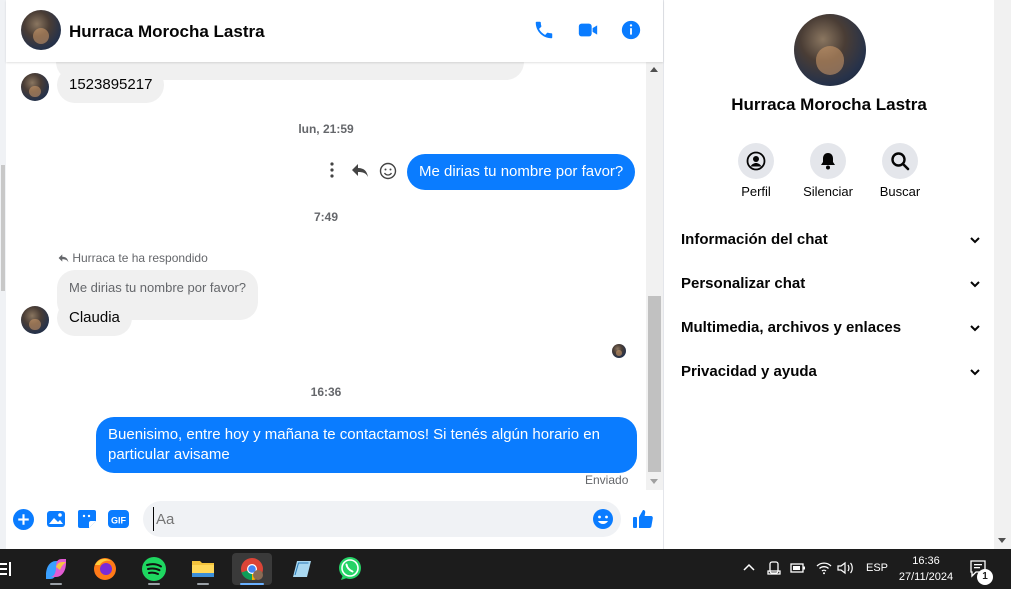 Image resolution: width=1011 pixels, height=602 pixels. What do you see at coordinates (831, 239) in the screenshot?
I see `section-chat-info: Información del chat` at bounding box center [831, 239].